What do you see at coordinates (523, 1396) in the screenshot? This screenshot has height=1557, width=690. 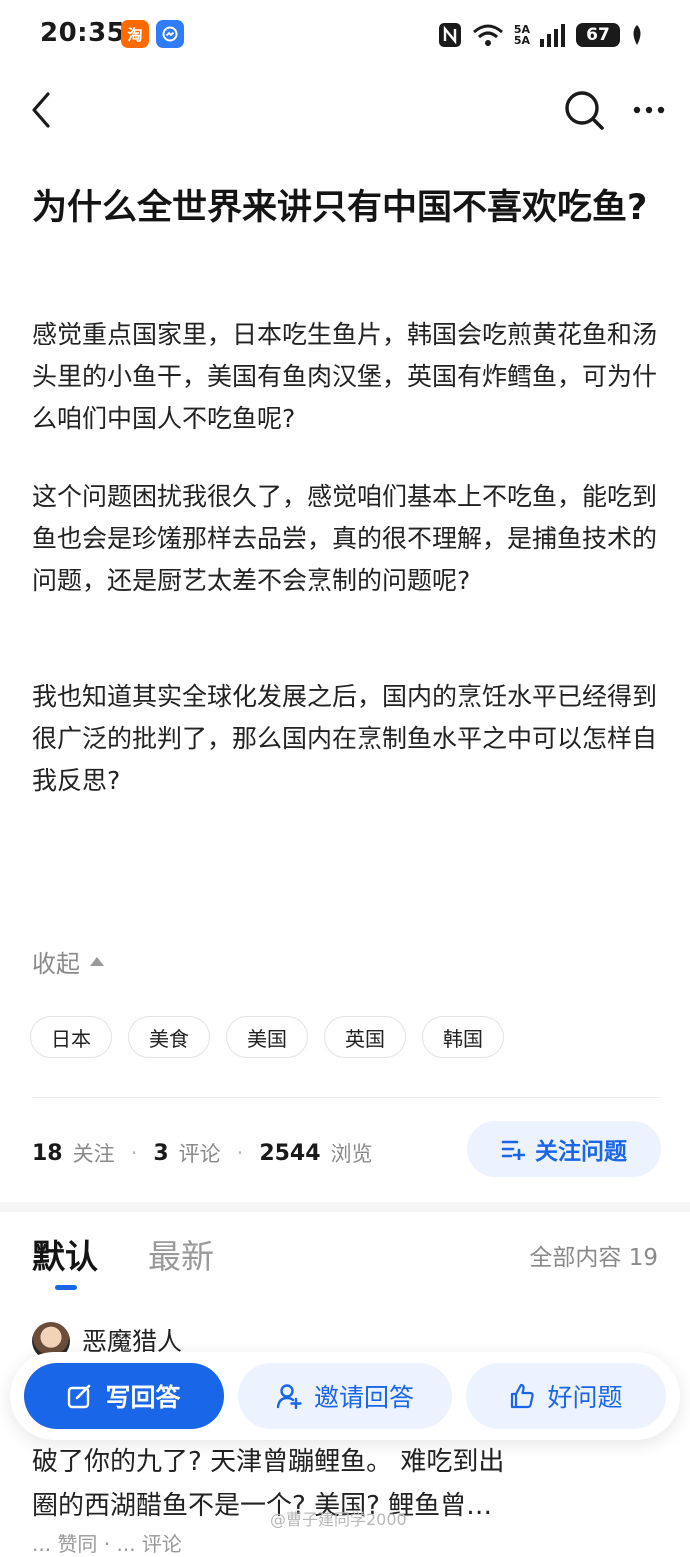 I see `thumbs-up-icon` at bounding box center [523, 1396].